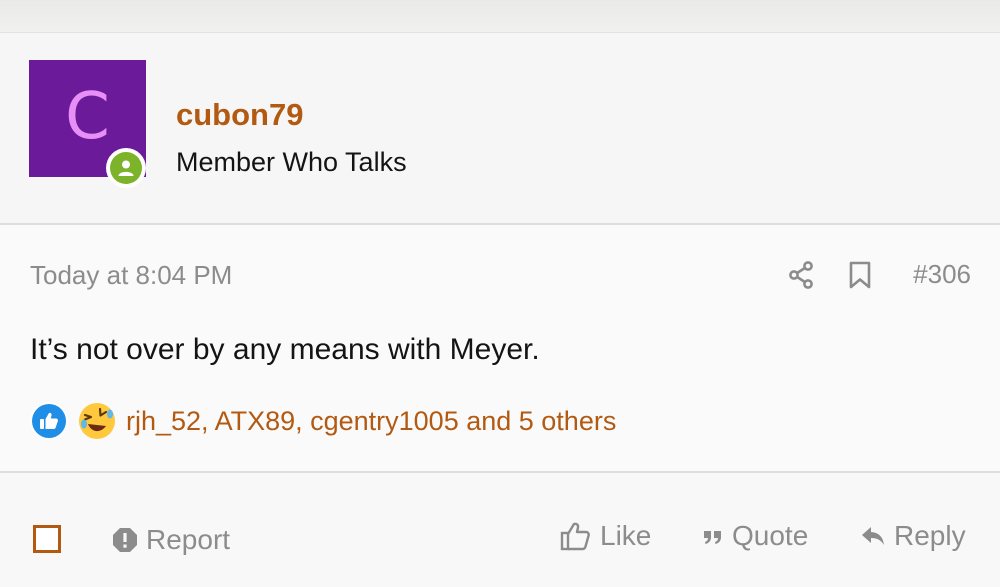 The width and height of the screenshot is (1000, 587). Describe the element at coordinates (575, 536) in the screenshot. I see `thumbs-up-icon` at that location.